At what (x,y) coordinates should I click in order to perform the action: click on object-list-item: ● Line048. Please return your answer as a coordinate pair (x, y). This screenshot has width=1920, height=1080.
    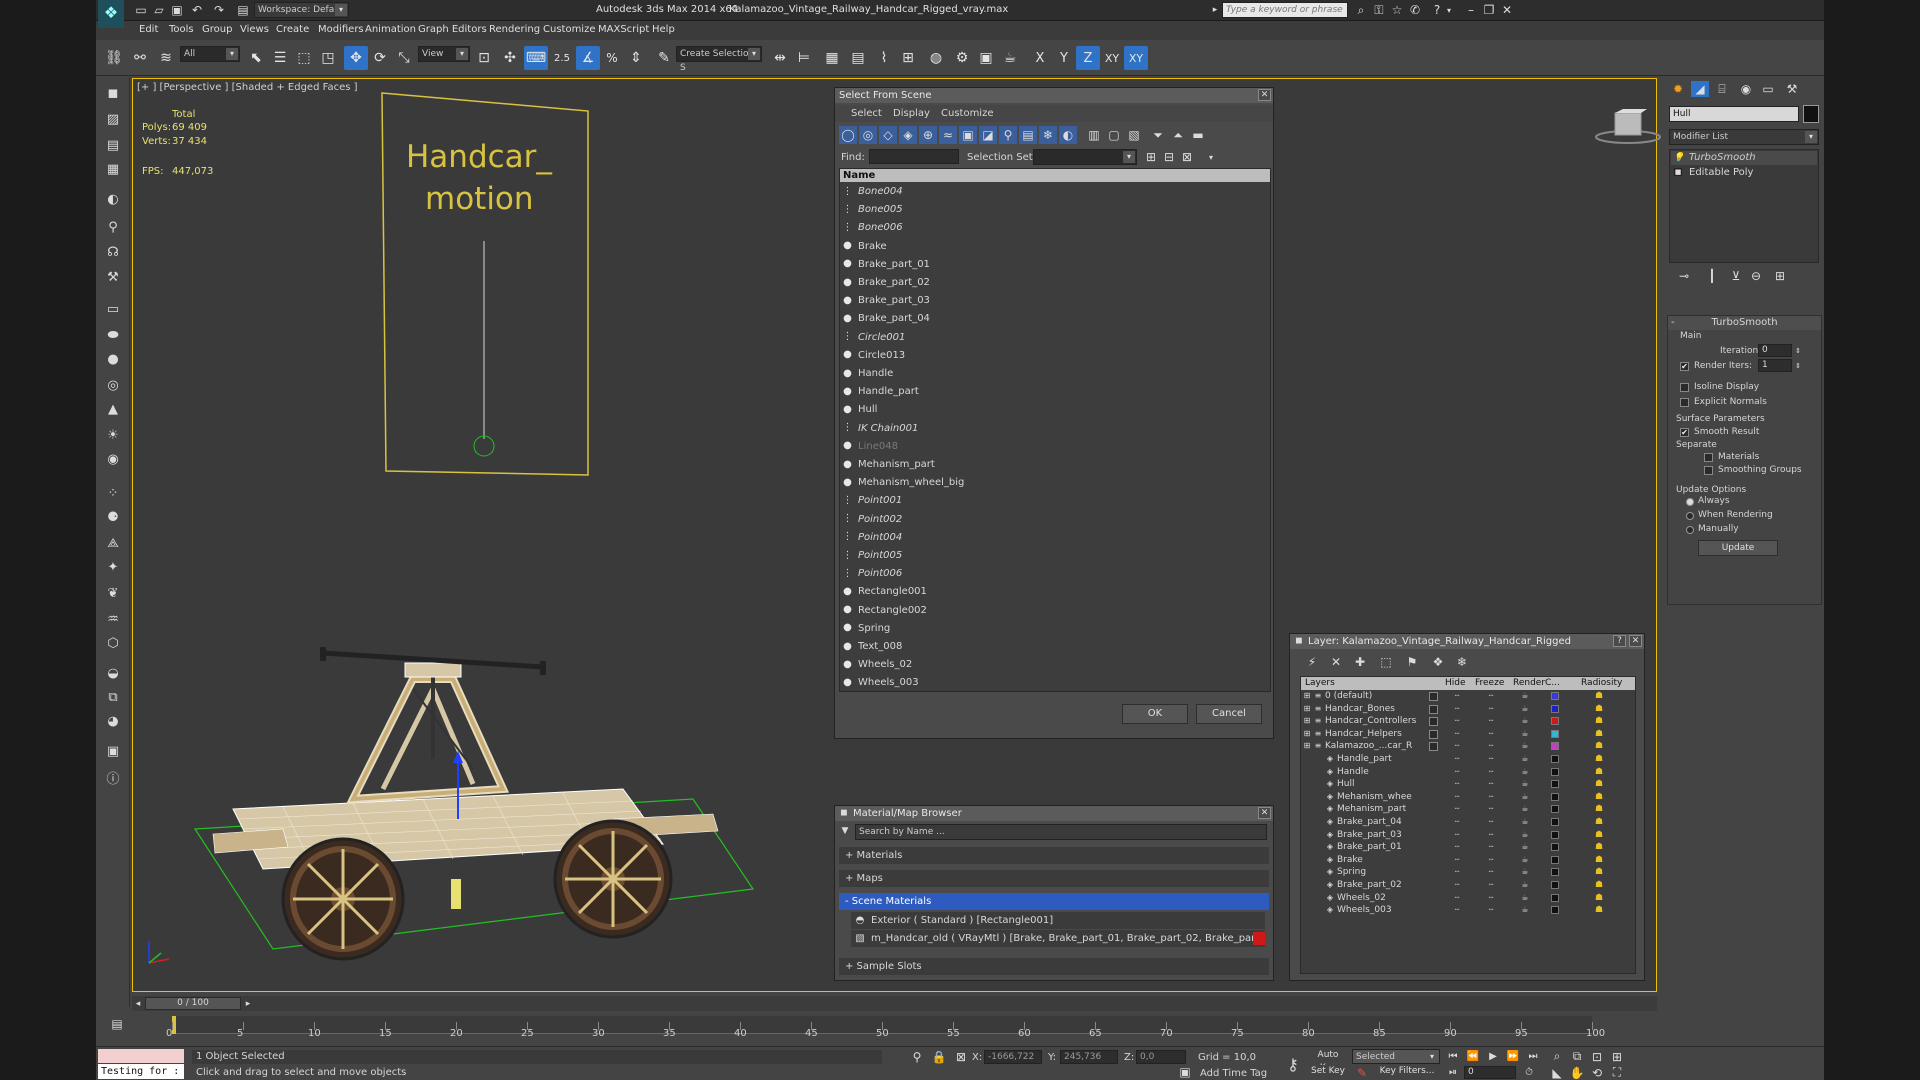
    Looking at the image, I should click on (1055, 447).